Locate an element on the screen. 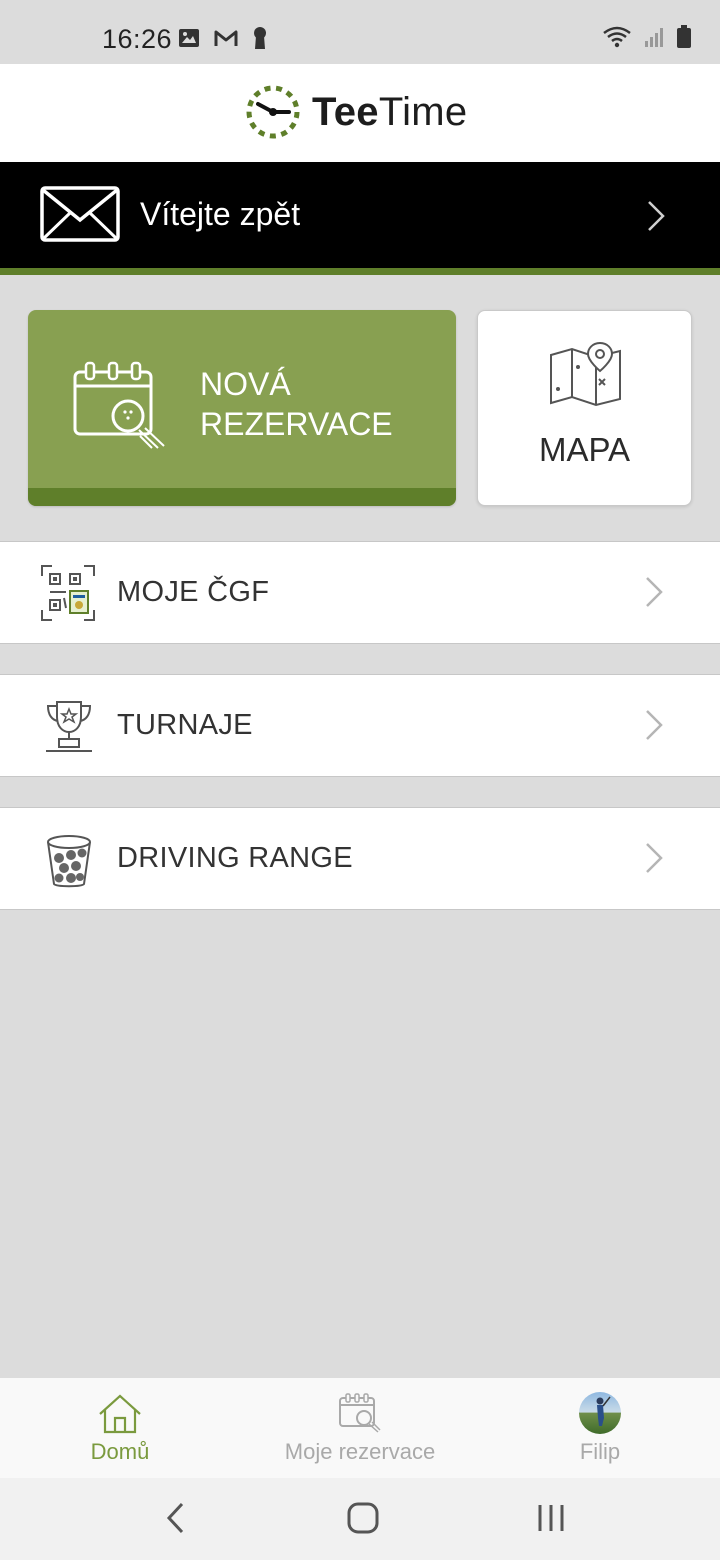  gmail-icon is located at coordinates (226, 38).